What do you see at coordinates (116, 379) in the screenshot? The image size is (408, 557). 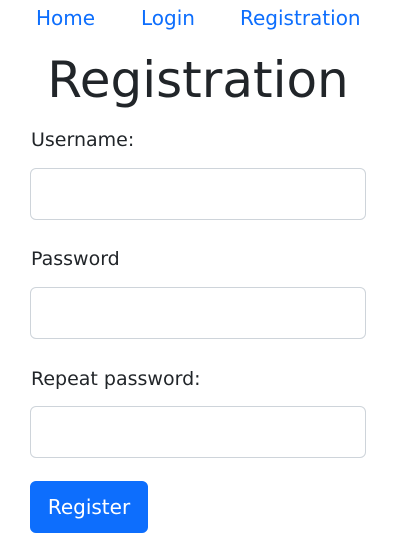 I see `repeat-password-label: Repeat password:` at bounding box center [116, 379].